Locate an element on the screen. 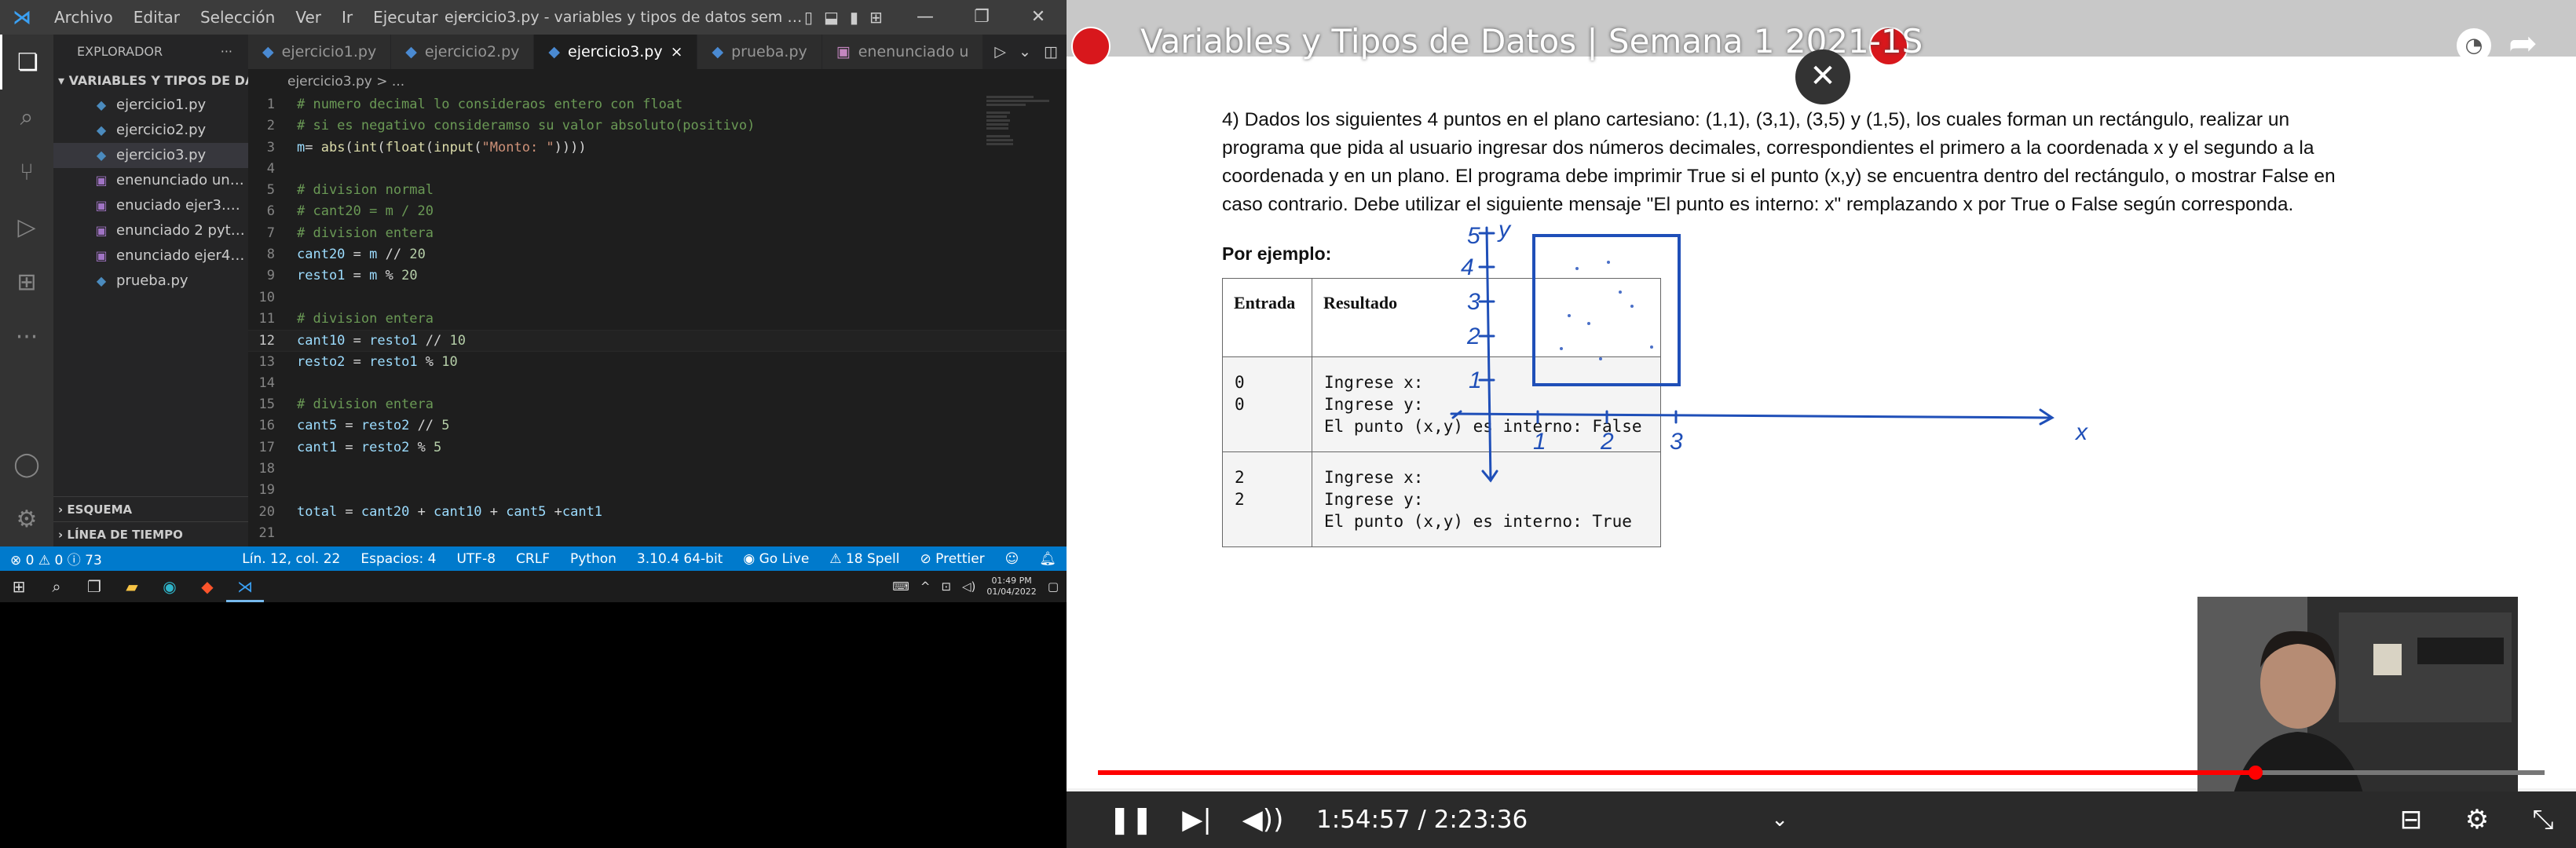  menu-ejecutar: Ejecutar is located at coordinates (406, 18).